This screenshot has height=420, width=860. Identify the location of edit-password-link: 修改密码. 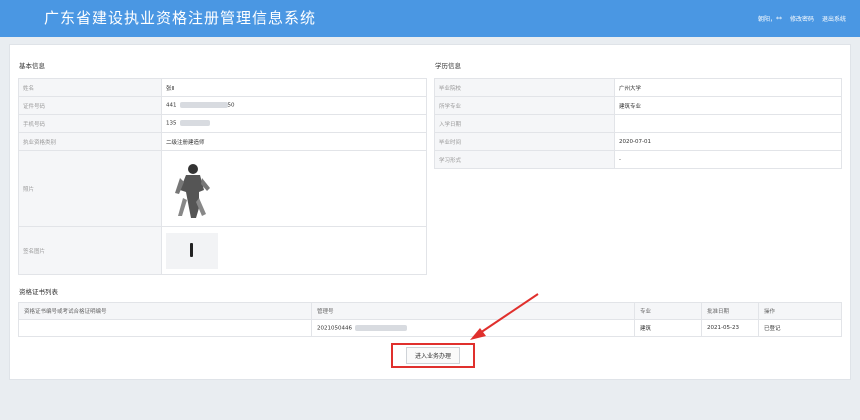
(802, 18).